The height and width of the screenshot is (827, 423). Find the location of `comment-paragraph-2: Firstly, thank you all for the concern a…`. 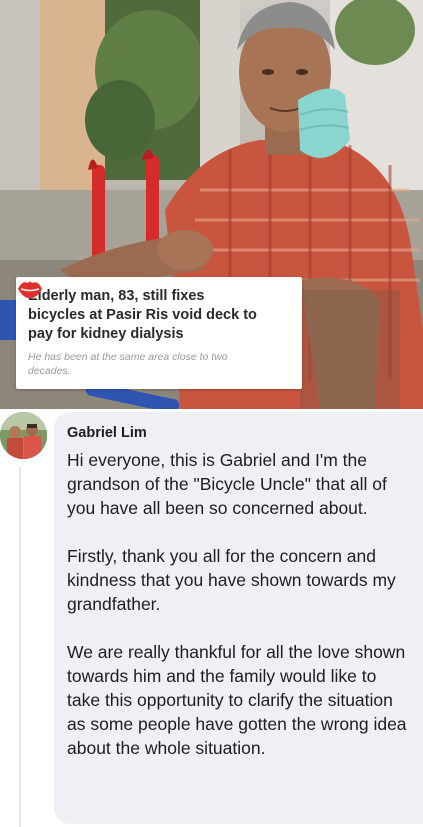

comment-paragraph-2: Firstly, thank you all for the concern a… is located at coordinates (231, 580).